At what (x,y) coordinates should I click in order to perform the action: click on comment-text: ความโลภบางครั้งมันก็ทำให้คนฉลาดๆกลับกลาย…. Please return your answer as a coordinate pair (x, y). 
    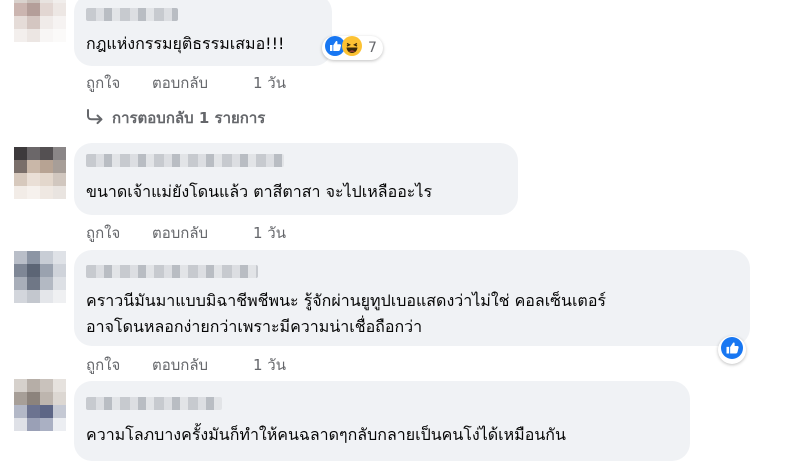
    Looking at the image, I should click on (326, 434).